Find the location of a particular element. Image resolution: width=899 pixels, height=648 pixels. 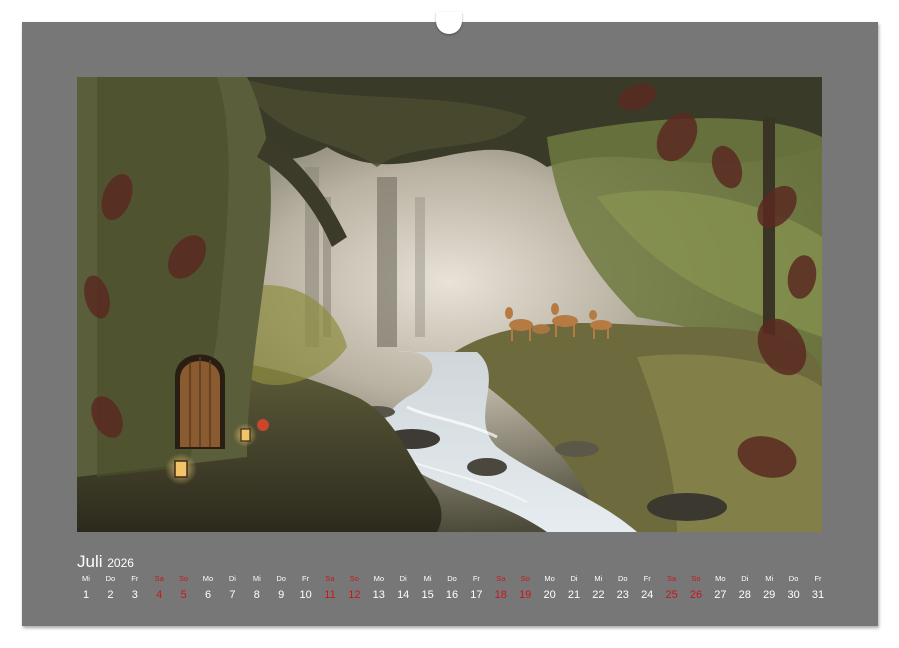

day-number: 29 is located at coordinates (769, 595).